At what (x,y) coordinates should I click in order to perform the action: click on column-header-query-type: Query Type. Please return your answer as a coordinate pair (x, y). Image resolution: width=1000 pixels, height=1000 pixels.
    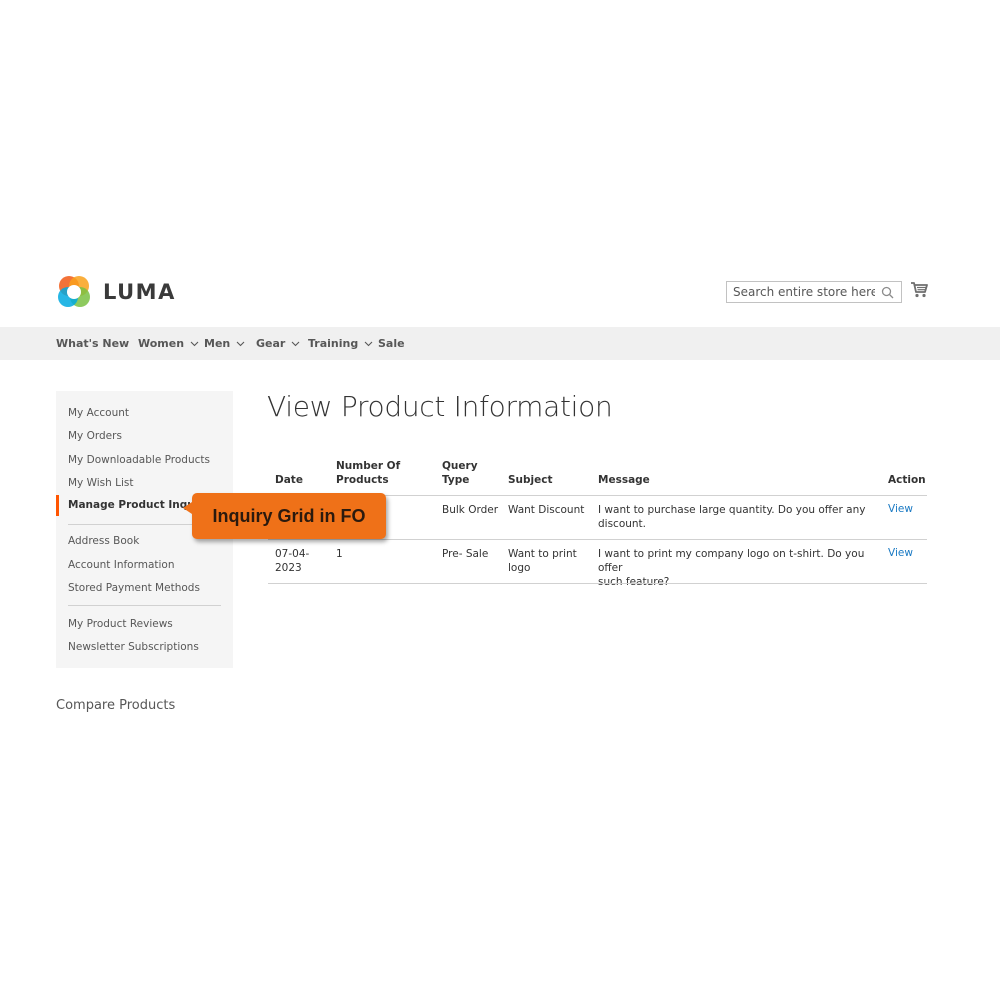
    Looking at the image, I should click on (460, 473).